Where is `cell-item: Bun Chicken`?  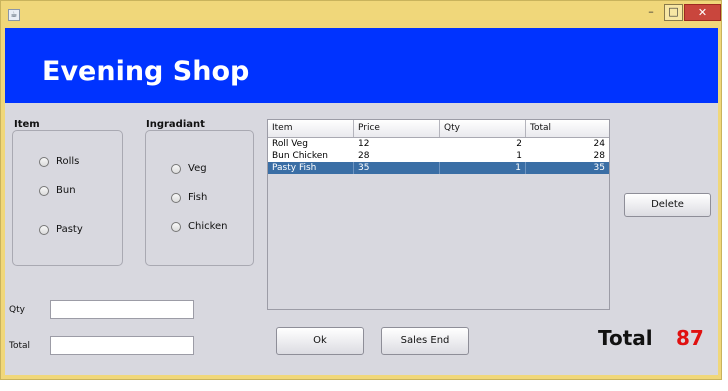
cell-item: Bun Chicken is located at coordinates (300, 156).